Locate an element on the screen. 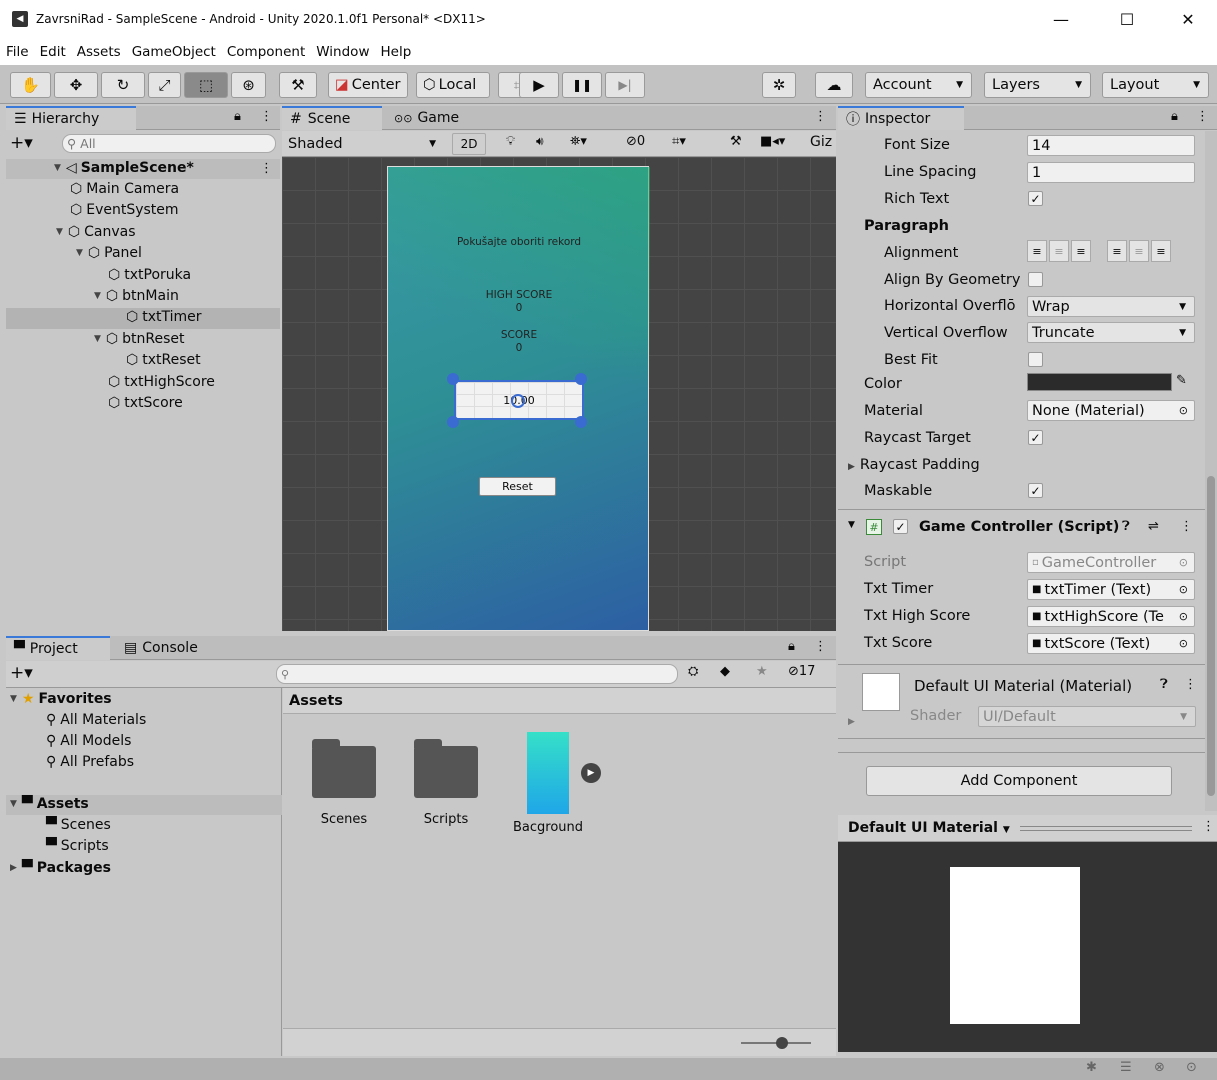  tab-game: ⊙⊙ Game is located at coordinates (426, 118).